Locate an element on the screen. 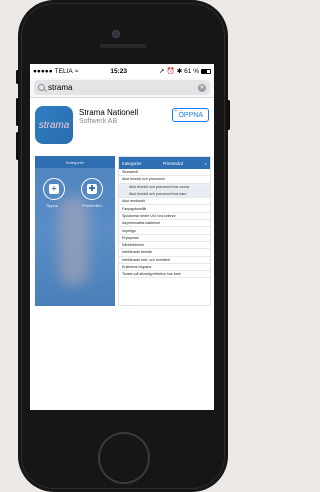  list-item: Stresstrull is located at coordinates (164, 173).